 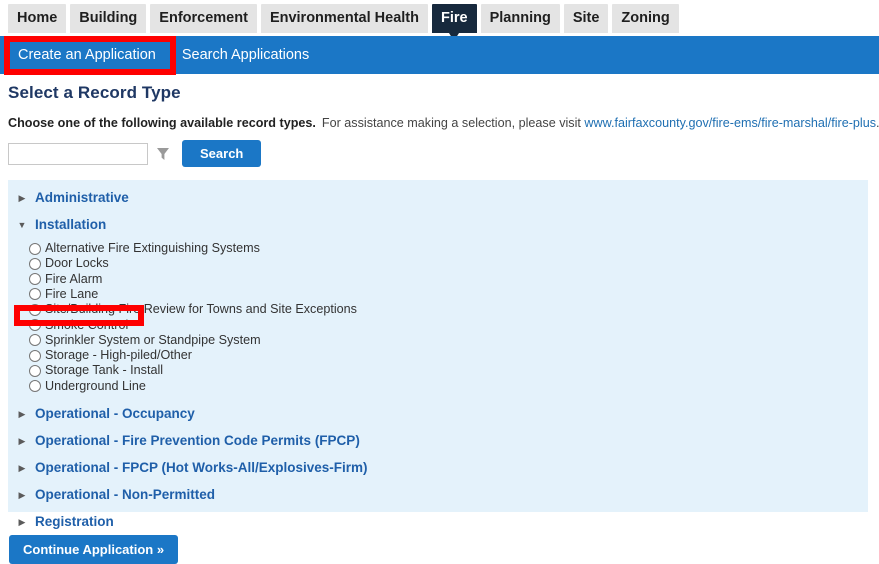 I want to click on page-title: Select a Record Type, so click(x=94, y=92).